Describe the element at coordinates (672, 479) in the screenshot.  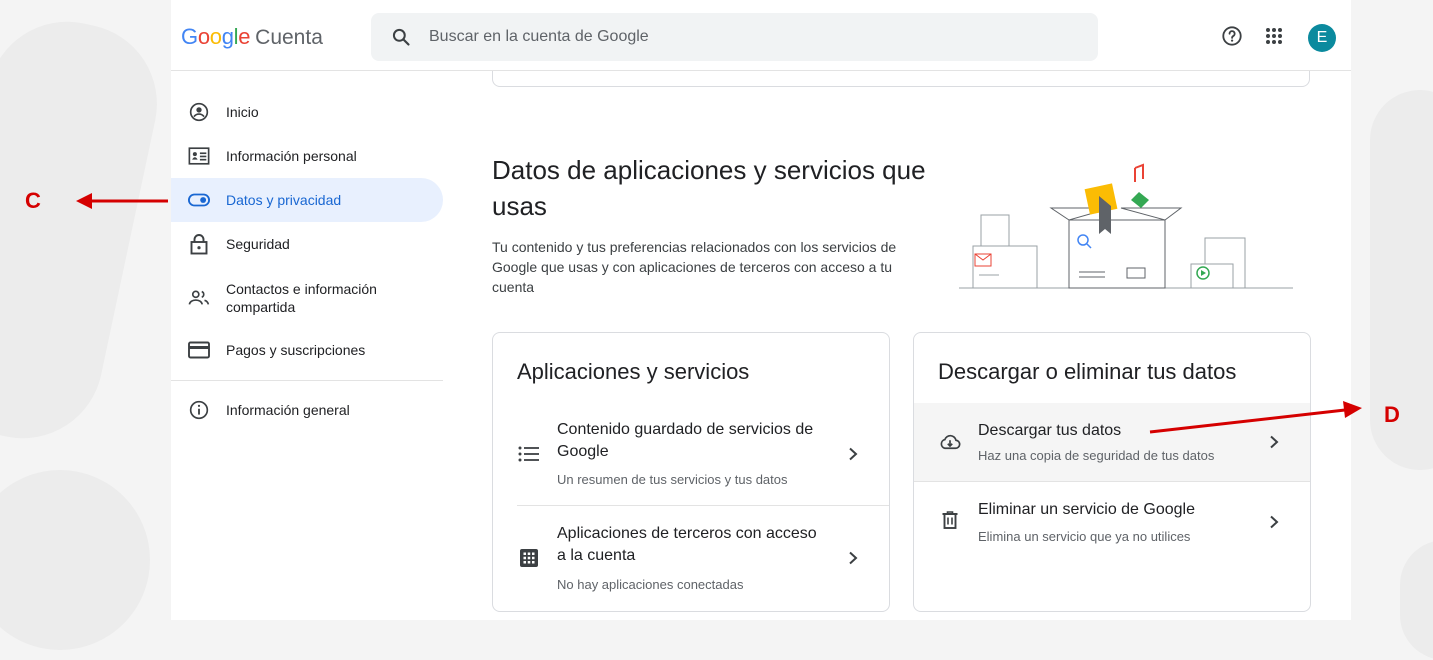
I see `row-subtitle: Un resumen de tus servicios y tus datos` at that location.